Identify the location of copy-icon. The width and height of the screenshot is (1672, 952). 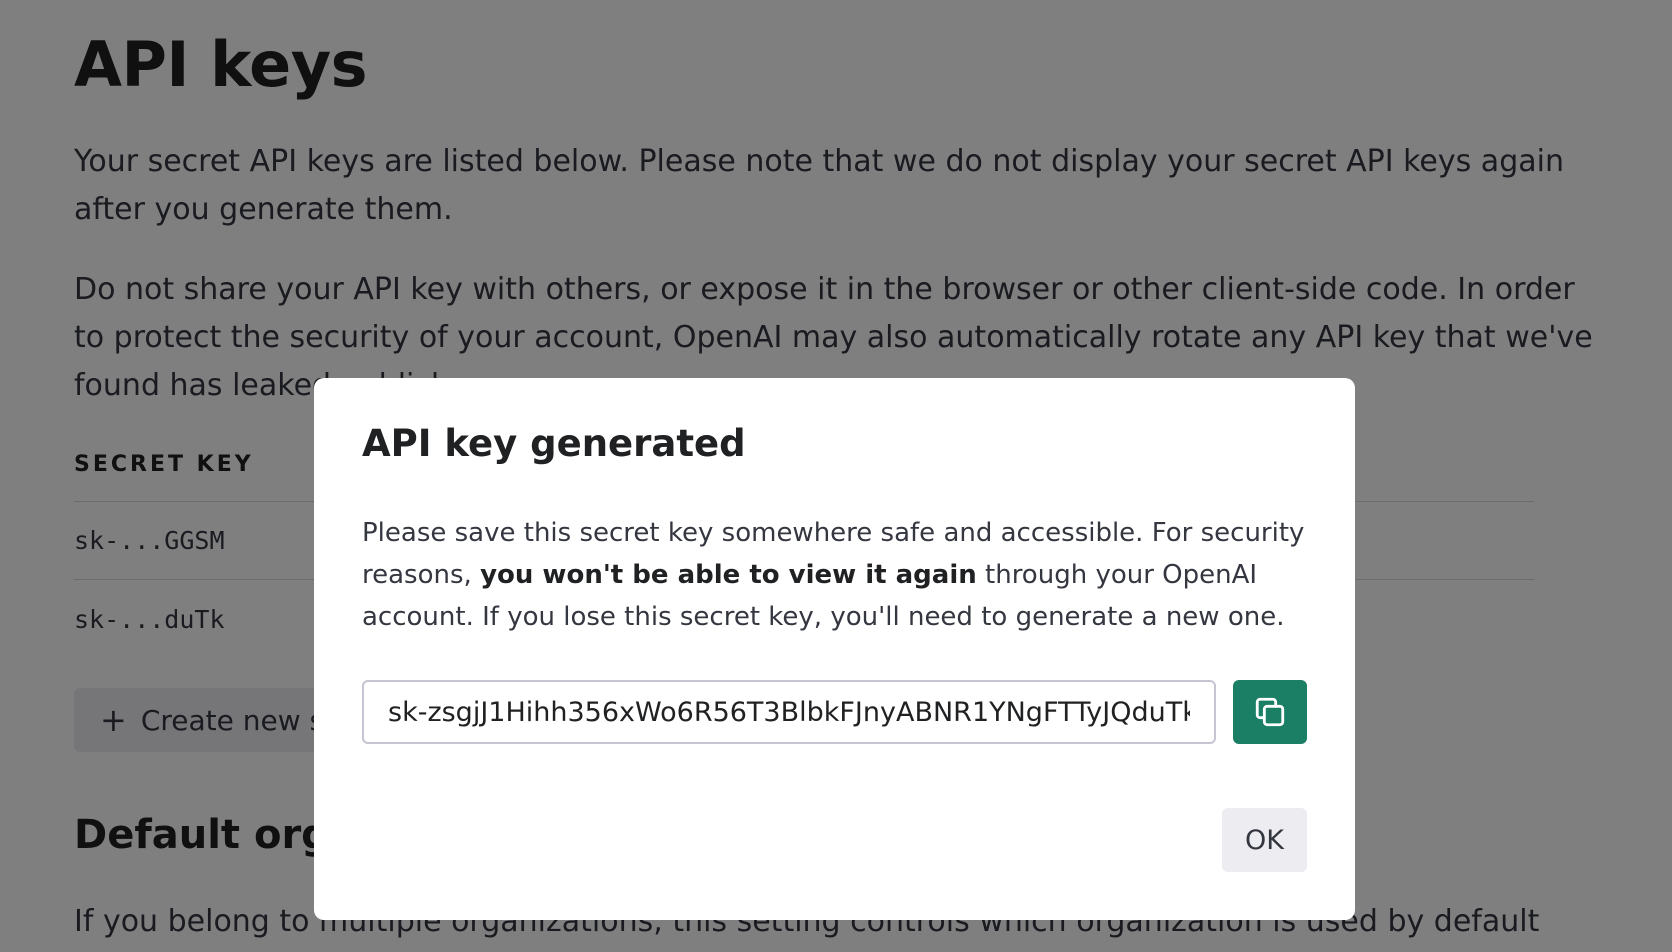
(1270, 712).